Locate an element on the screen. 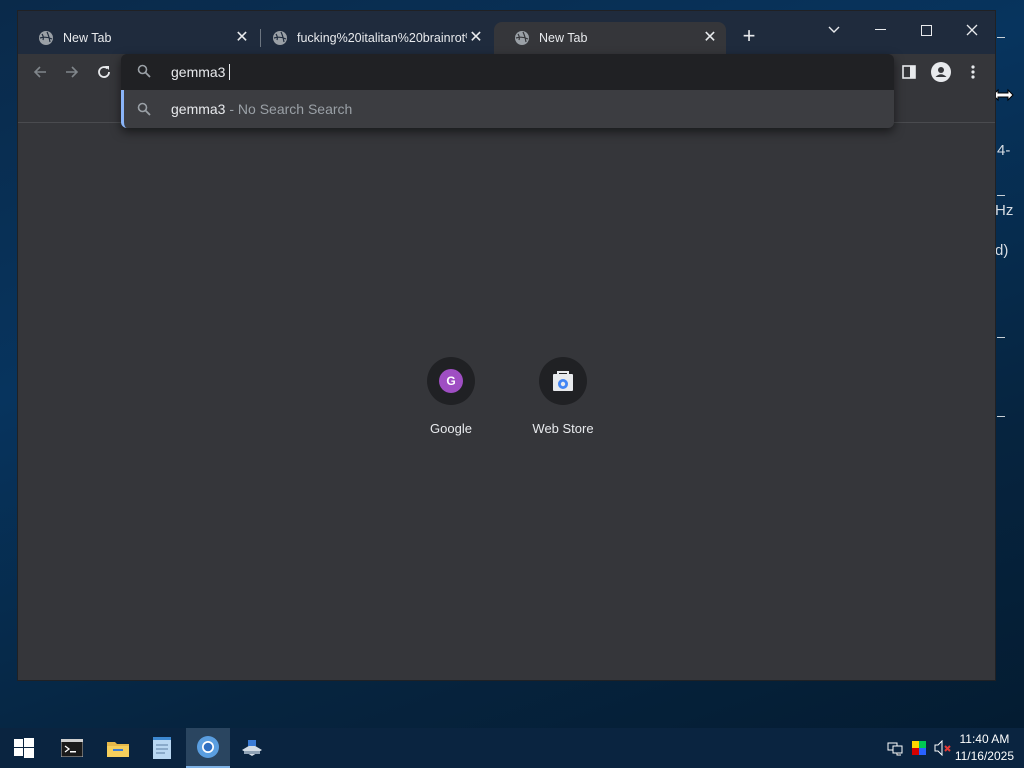  shortcut-label: Google is located at coordinates (451, 428).